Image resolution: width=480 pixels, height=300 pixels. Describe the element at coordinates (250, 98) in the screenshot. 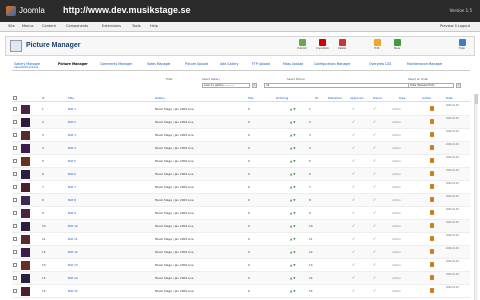

I see `header-hits: Hits` at that location.